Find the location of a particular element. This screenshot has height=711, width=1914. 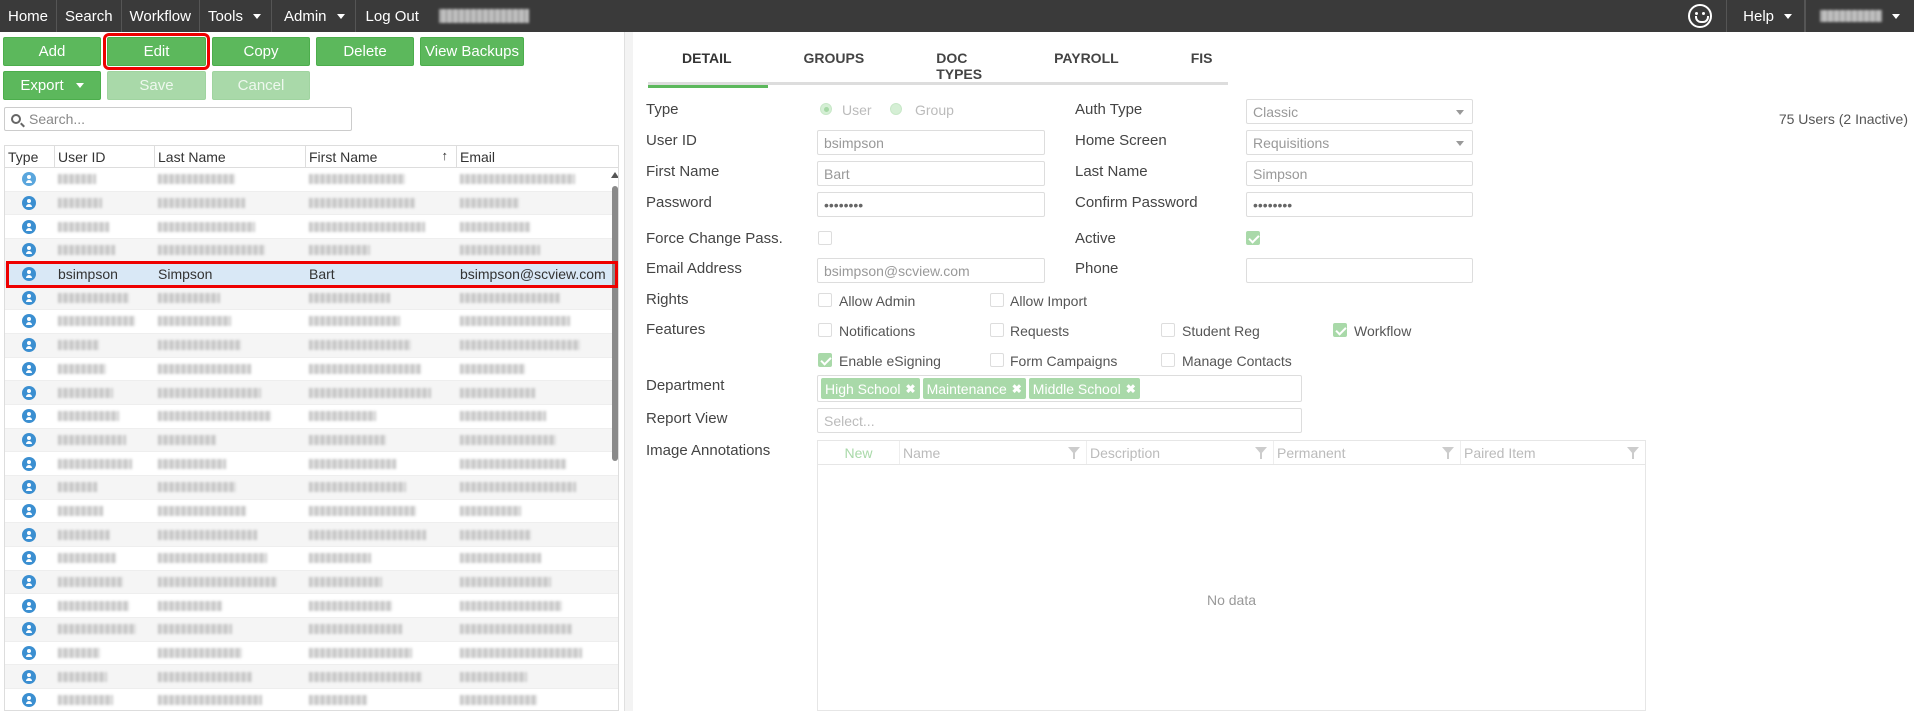

department-multiselect: High School ✖ Maintenance ✖ Middle School ✖ is located at coordinates (1059, 388).